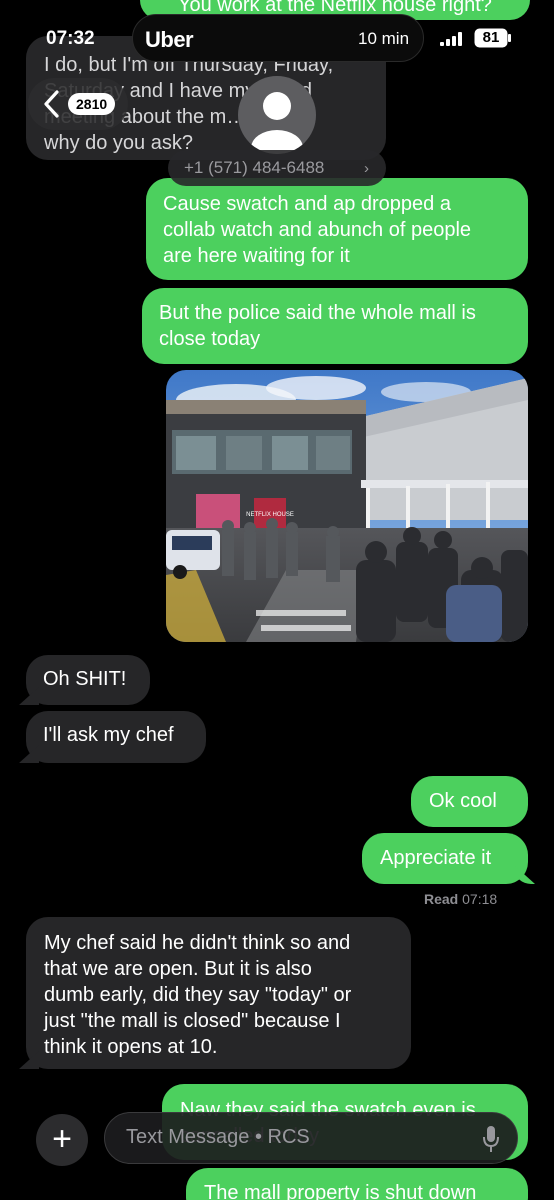 The image size is (554, 1200). Describe the element at coordinates (436, 858) in the screenshot. I see `message-text: Appreciate it` at that location.